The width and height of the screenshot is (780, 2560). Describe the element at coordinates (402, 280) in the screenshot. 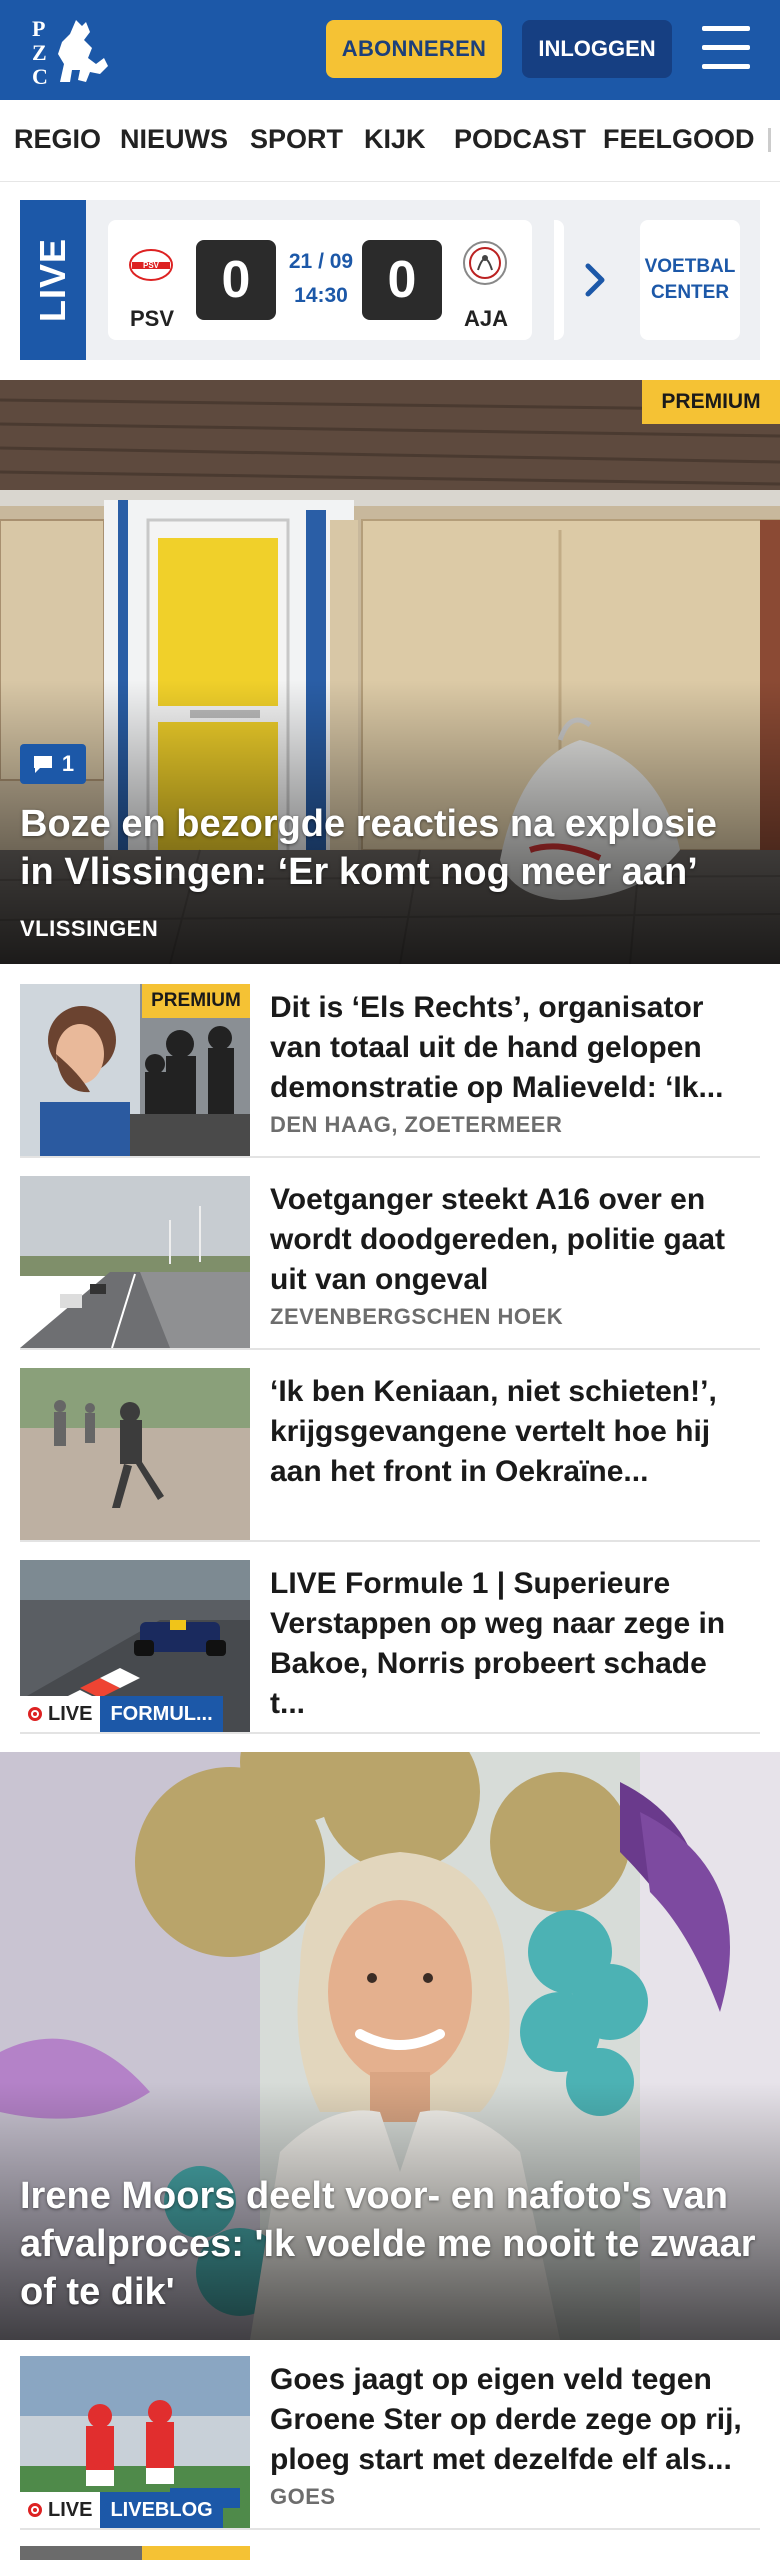

I see `away-score: 0` at that location.